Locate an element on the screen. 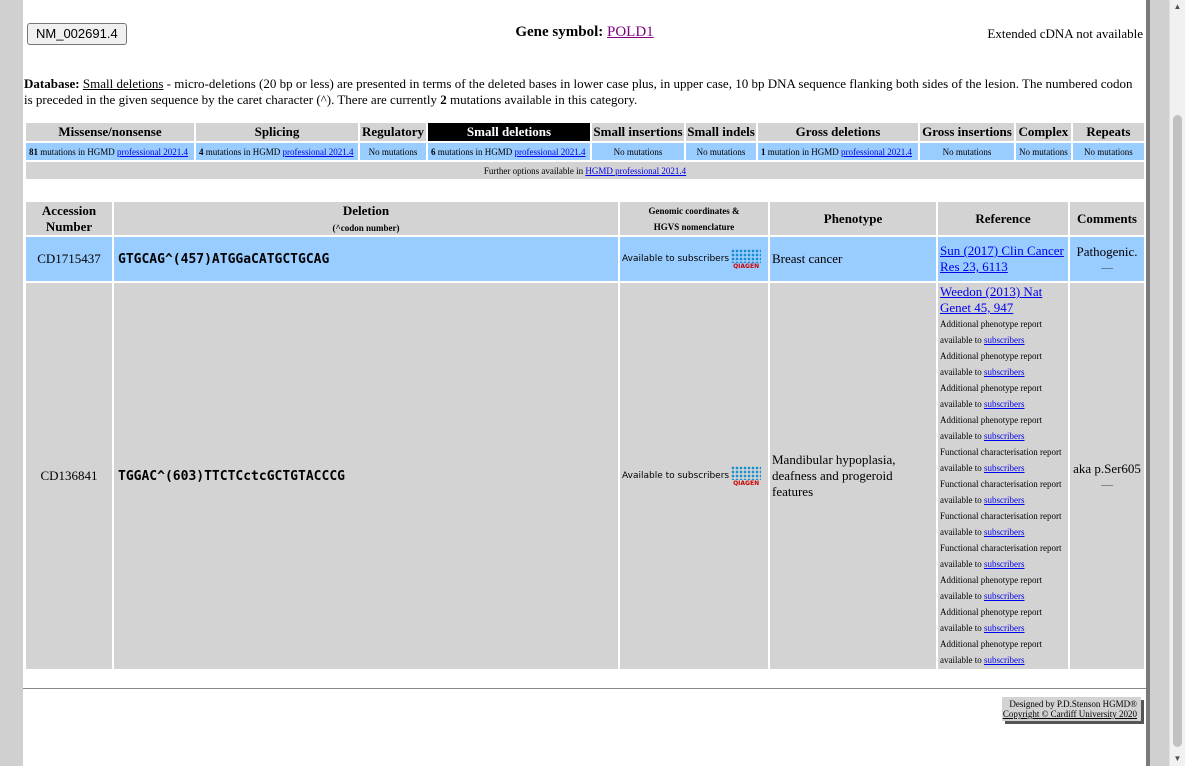  database-label: Database: is located at coordinates (52, 83).